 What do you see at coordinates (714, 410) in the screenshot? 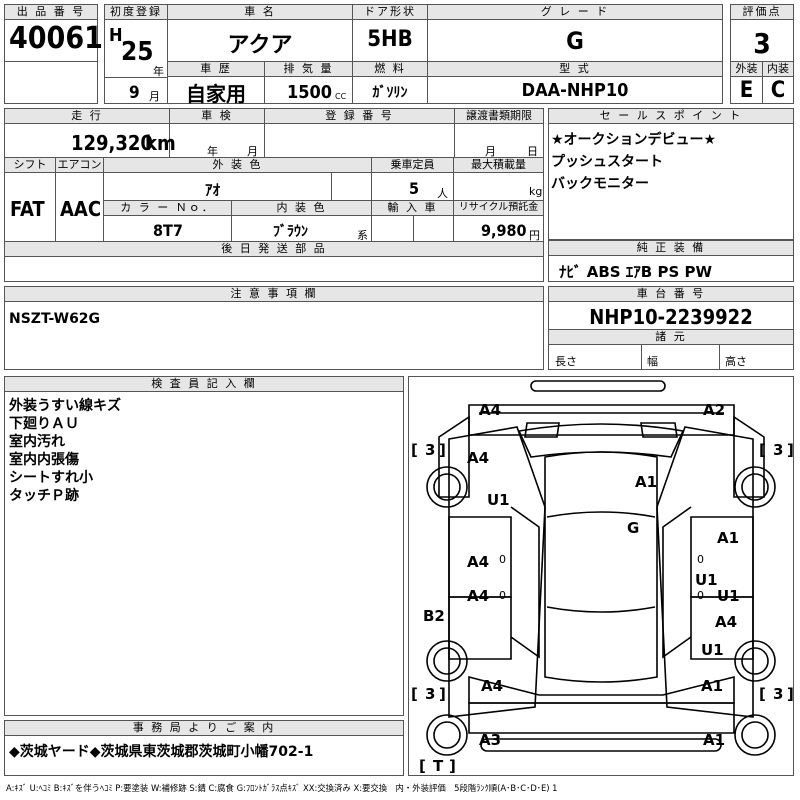
I see `mark-a2-front-right: A2` at bounding box center [714, 410].